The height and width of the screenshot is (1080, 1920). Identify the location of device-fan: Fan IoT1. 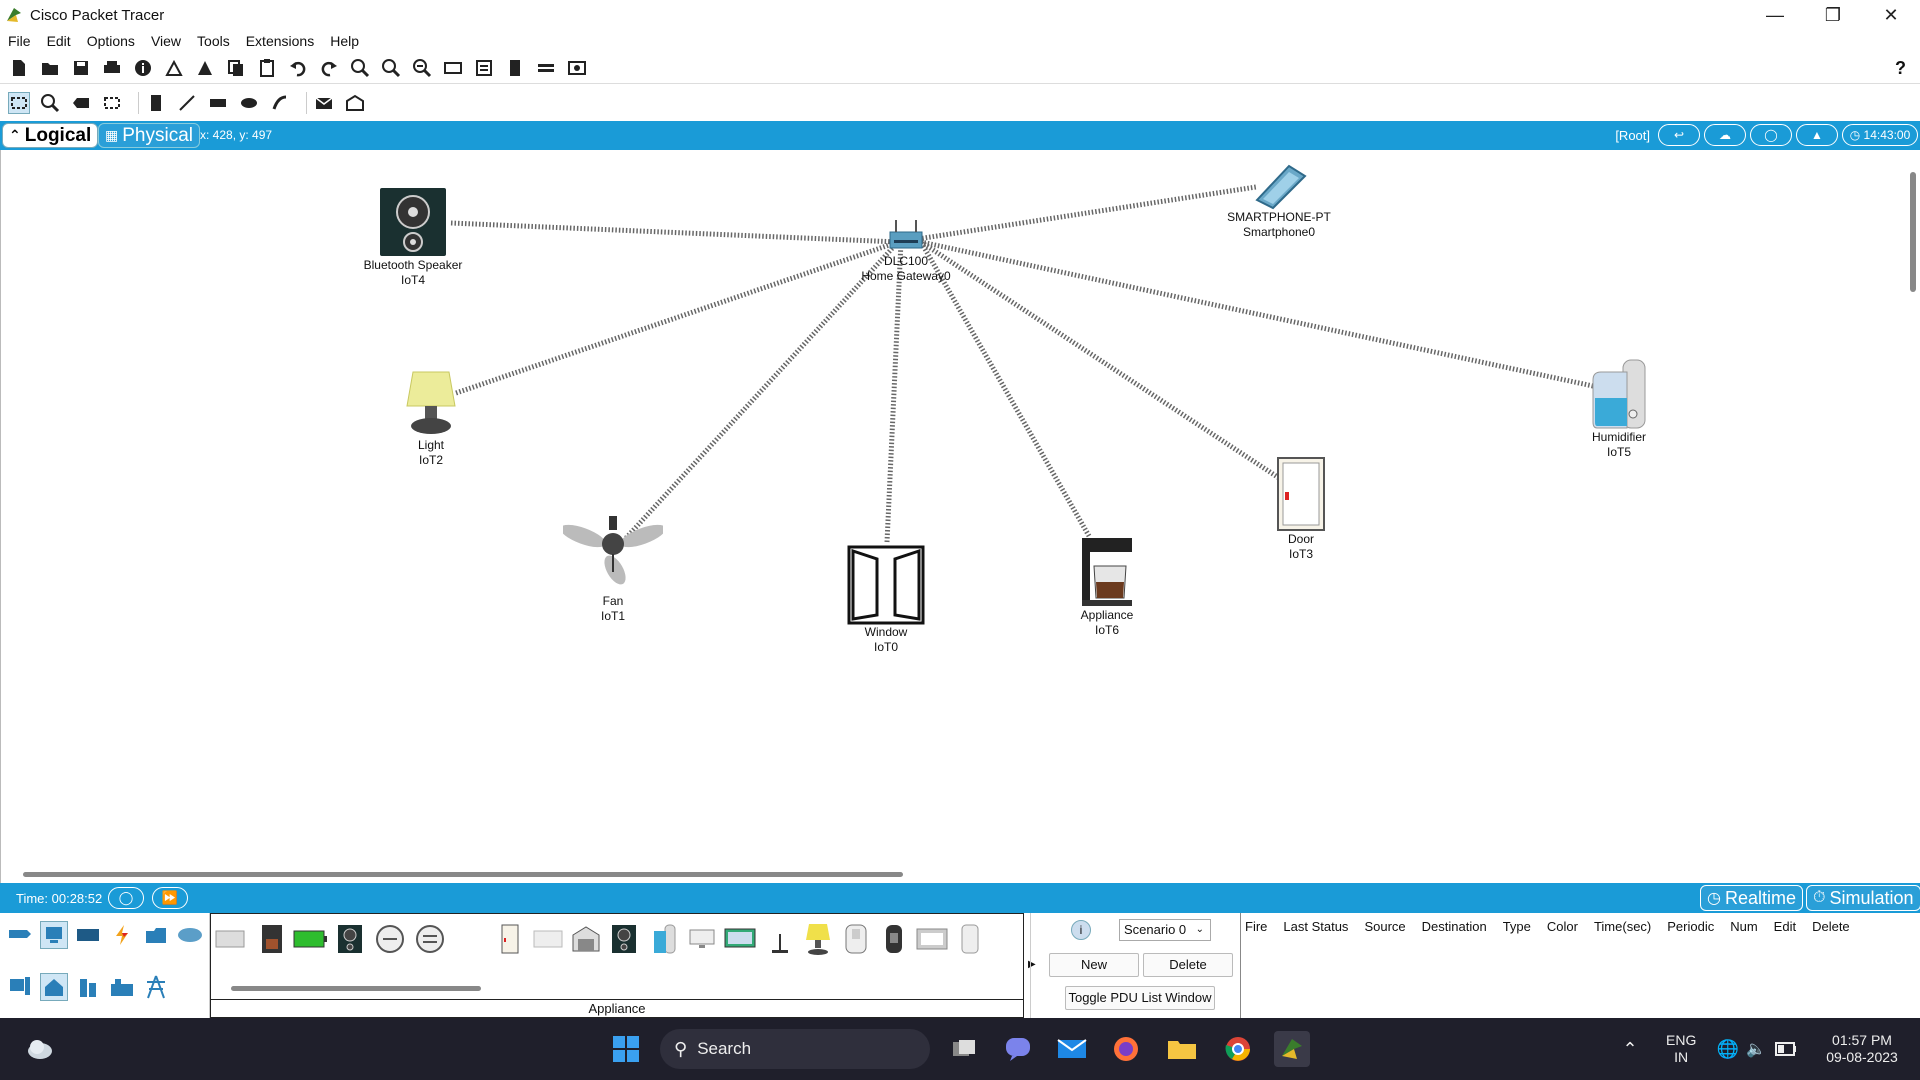
(613, 569).